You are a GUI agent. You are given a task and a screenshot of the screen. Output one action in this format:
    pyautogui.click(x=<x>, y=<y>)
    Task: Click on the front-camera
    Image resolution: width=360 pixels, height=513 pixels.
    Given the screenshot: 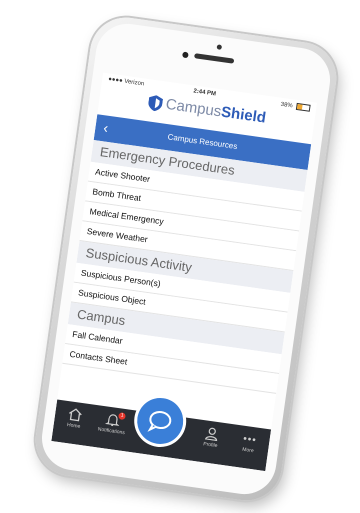 What is the action you would take?
    pyautogui.click(x=185, y=55)
    